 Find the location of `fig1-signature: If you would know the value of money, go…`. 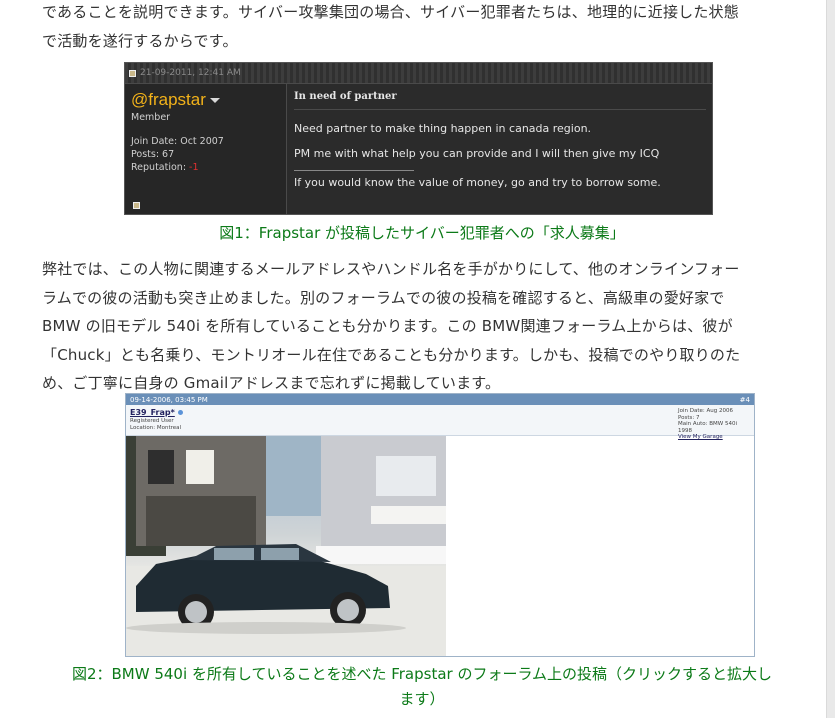

fig1-signature: If you would know the value of money, go… is located at coordinates (477, 182).